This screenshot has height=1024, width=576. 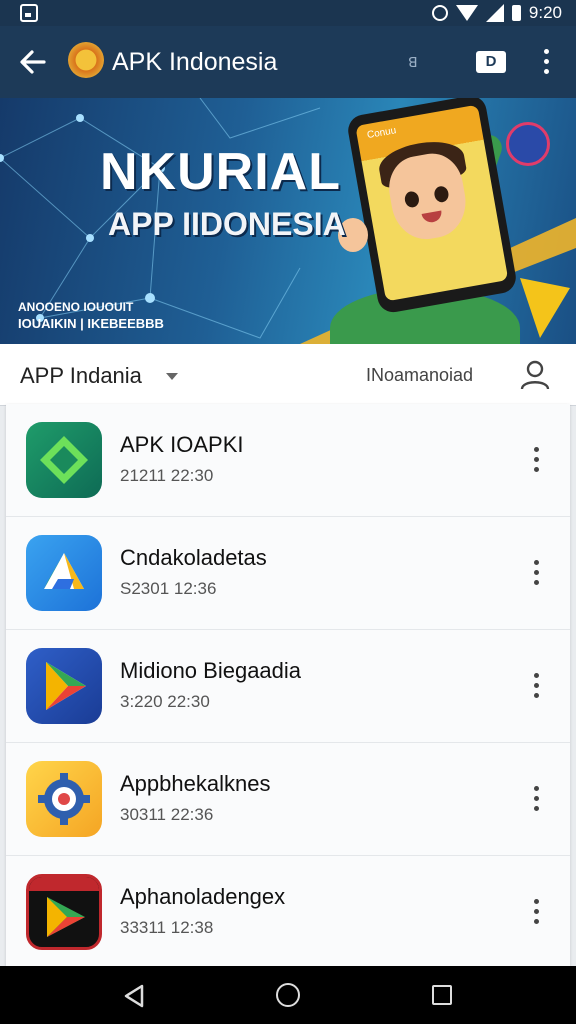 What do you see at coordinates (288, 375) in the screenshot?
I see `filter-bar: APP Indania INoamanoiad` at bounding box center [288, 375].